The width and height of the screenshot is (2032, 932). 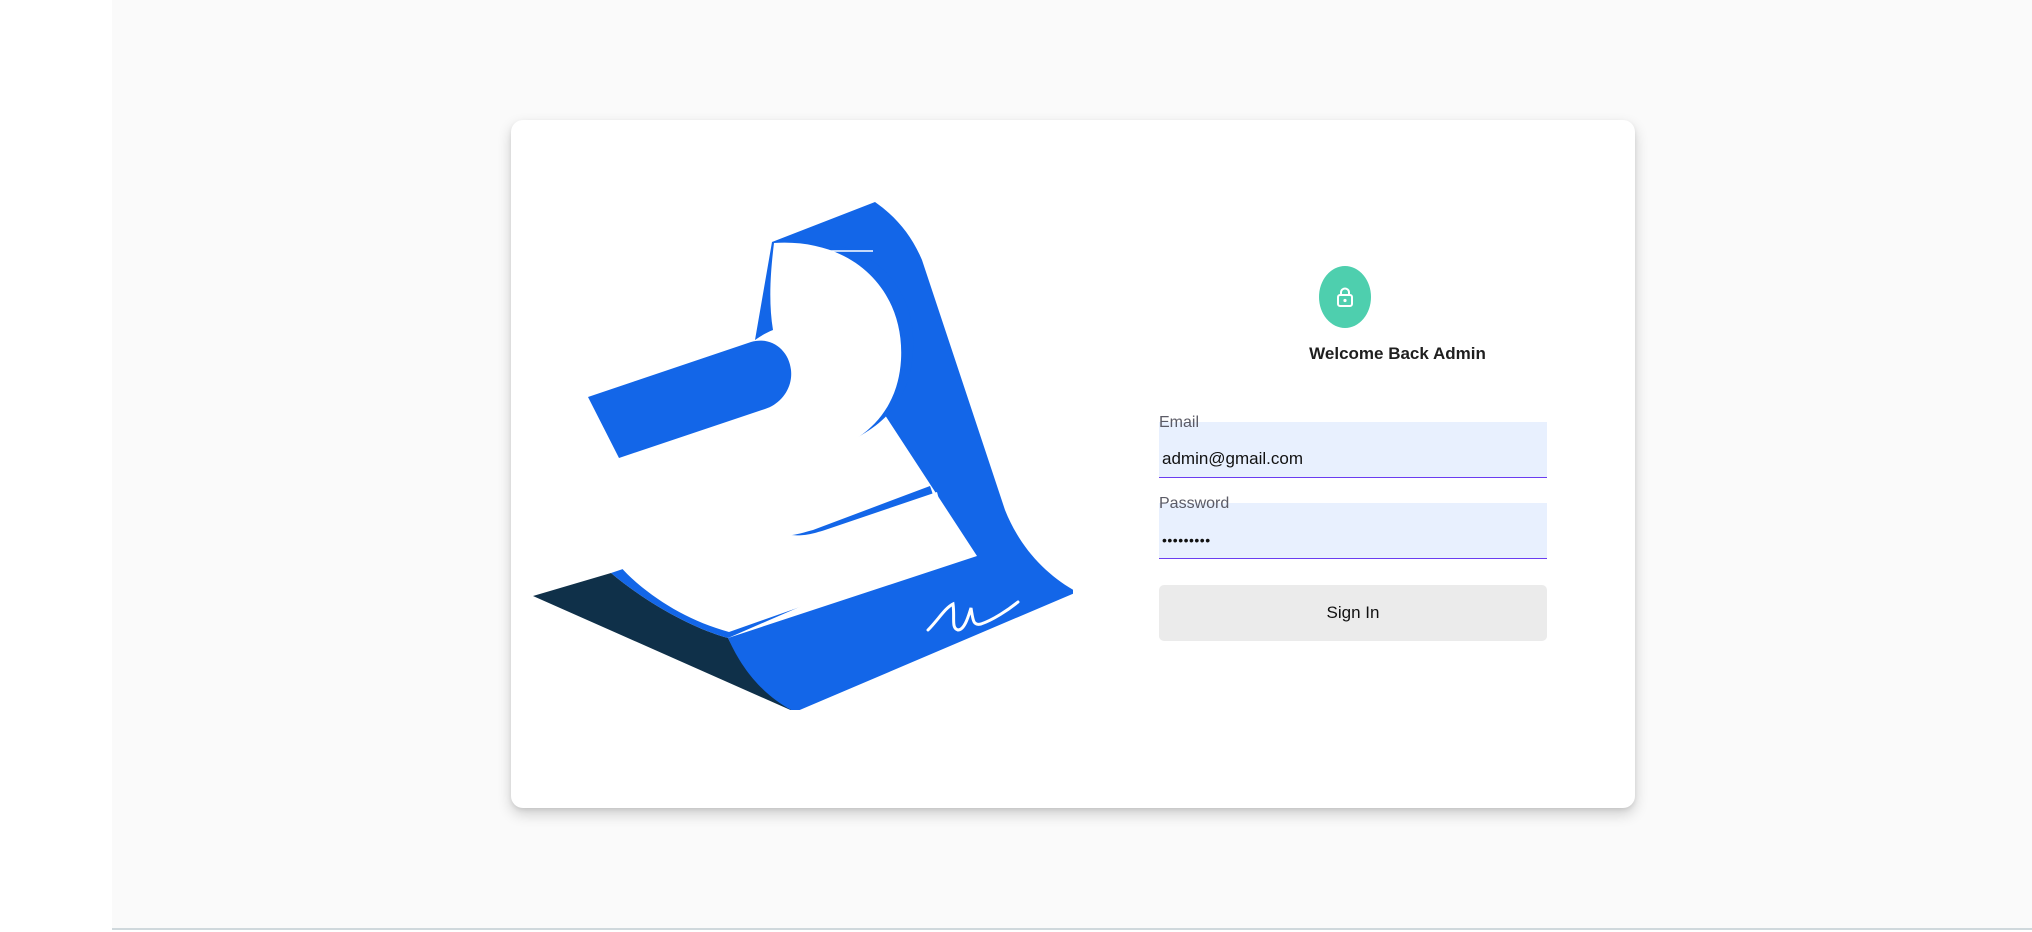 I want to click on lock-badge, so click(x=1345, y=297).